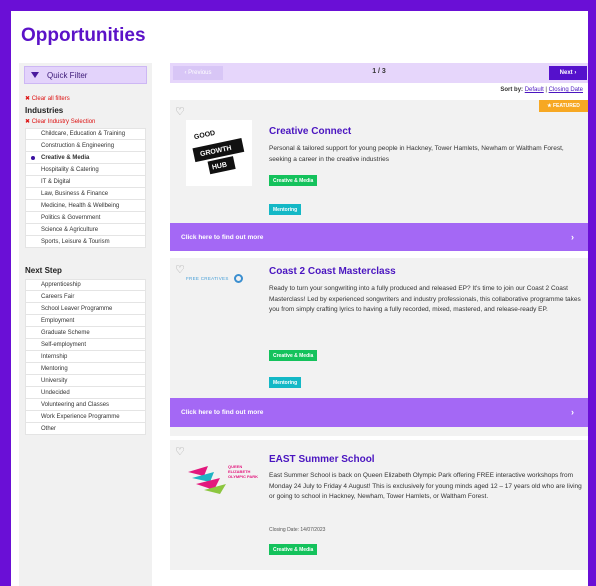 The width and height of the screenshot is (596, 586). What do you see at coordinates (322, 459) in the screenshot?
I see `card-title: EAST Summer School` at bounding box center [322, 459].